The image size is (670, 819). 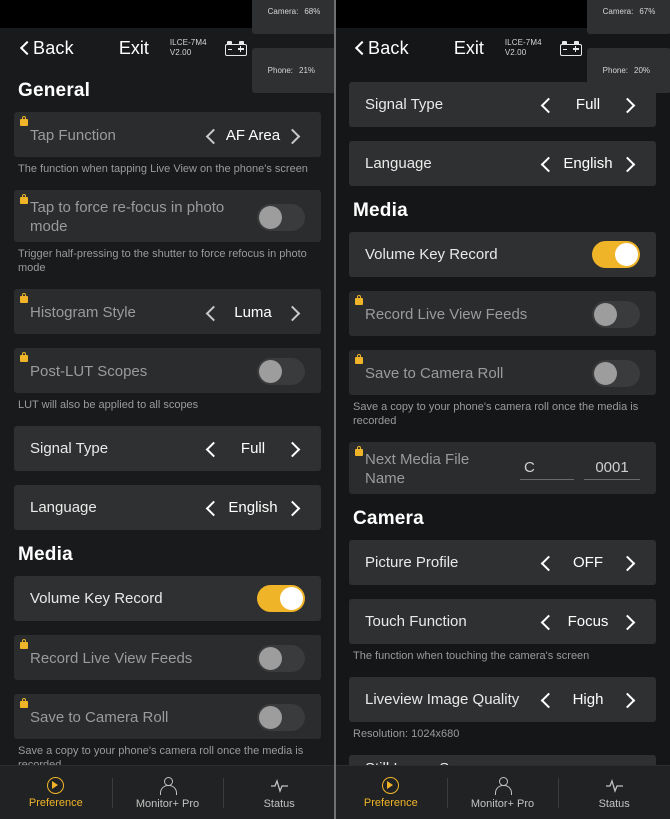 What do you see at coordinates (614, 785) in the screenshot?
I see `pulse-icon` at bounding box center [614, 785].